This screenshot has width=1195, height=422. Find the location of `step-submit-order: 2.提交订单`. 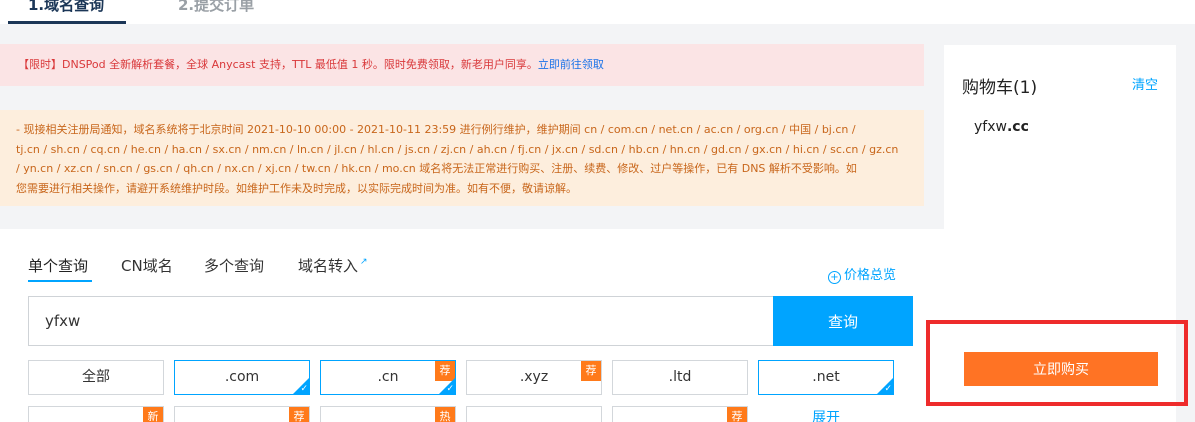

step-submit-order: 2.提交订单 is located at coordinates (216, 7).